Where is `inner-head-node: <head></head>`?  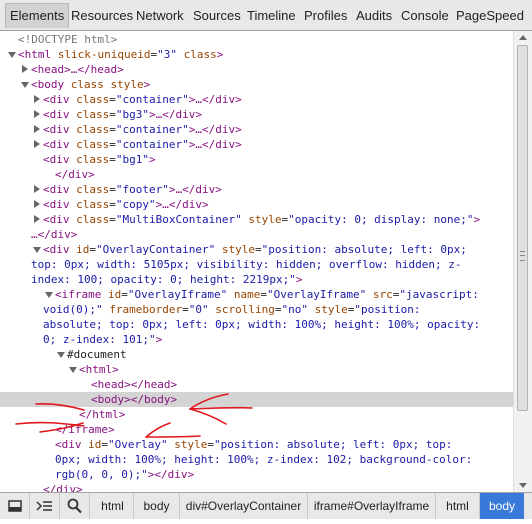
inner-head-node: <head></head> is located at coordinates (134, 384).